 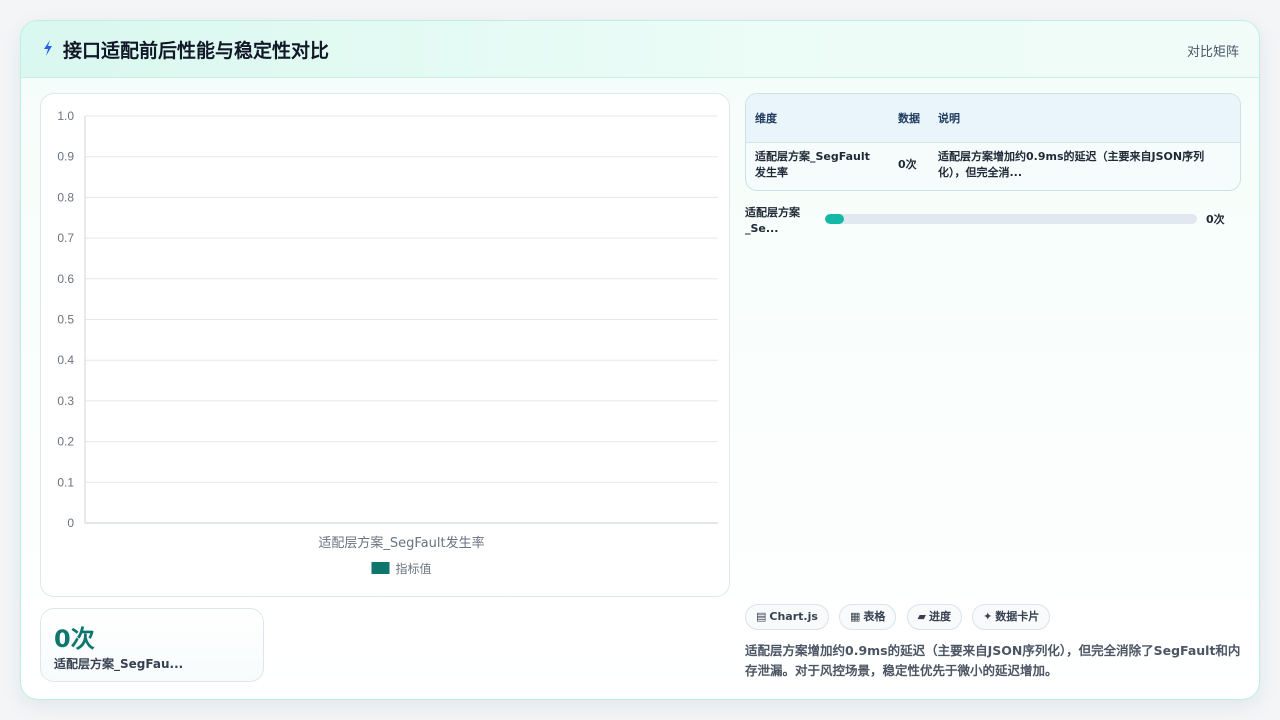 I want to click on cell-data: 0次, so click(x=907, y=164).